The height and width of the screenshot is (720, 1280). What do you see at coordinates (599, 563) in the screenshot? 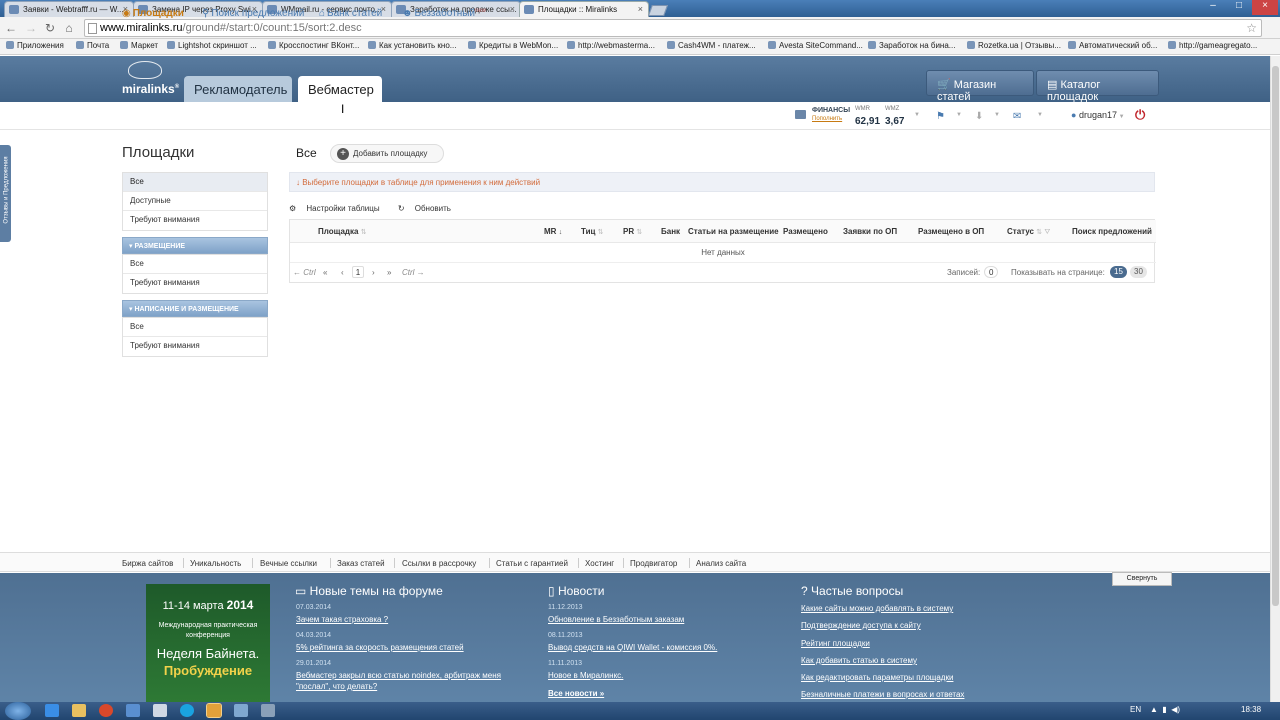
I see `bottom-nav-link: Хостинг` at bounding box center [599, 563].